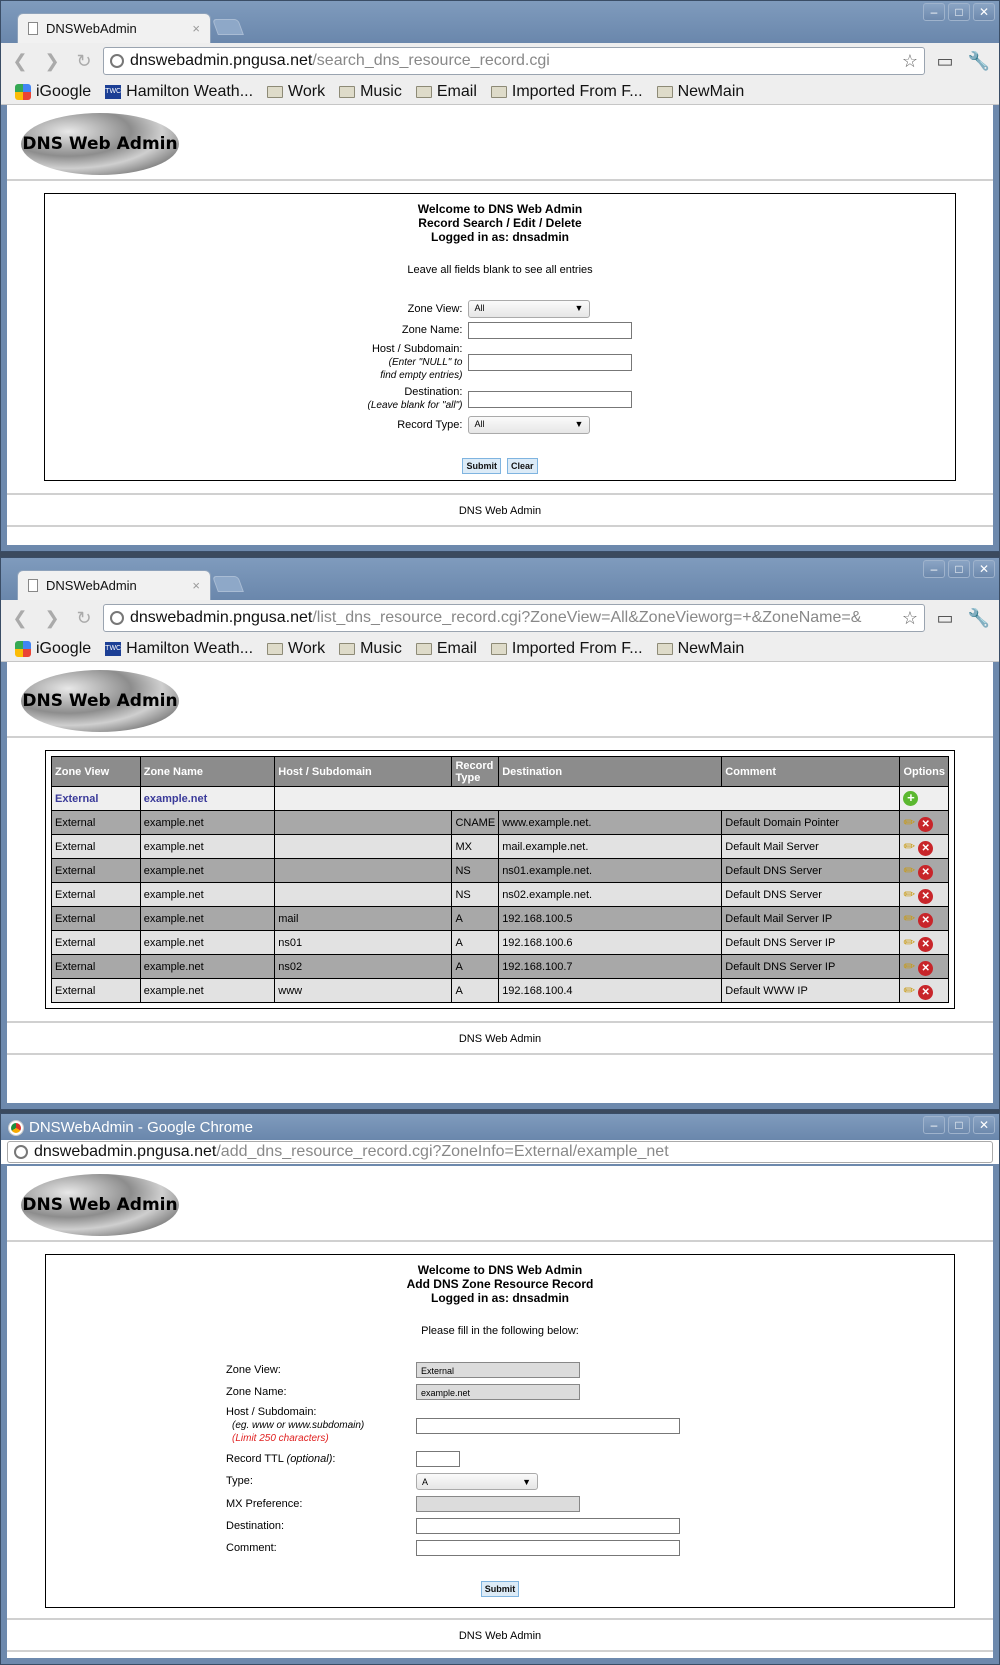  Describe the element at coordinates (811, 771) in the screenshot. I see `col-comment: Comment` at that location.